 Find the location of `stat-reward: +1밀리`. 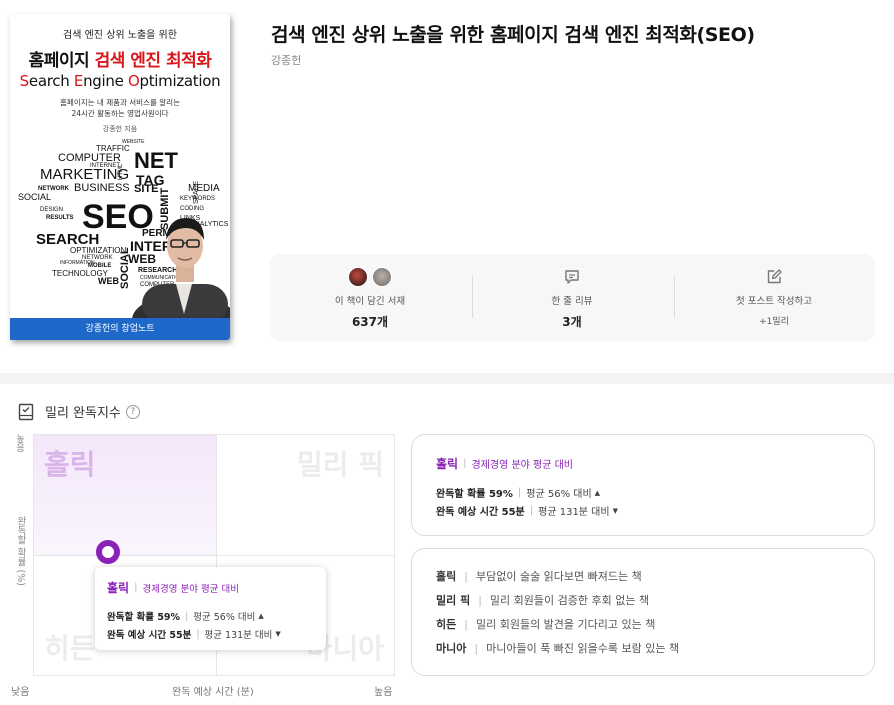

stat-reward: +1밀리 is located at coordinates (774, 322).